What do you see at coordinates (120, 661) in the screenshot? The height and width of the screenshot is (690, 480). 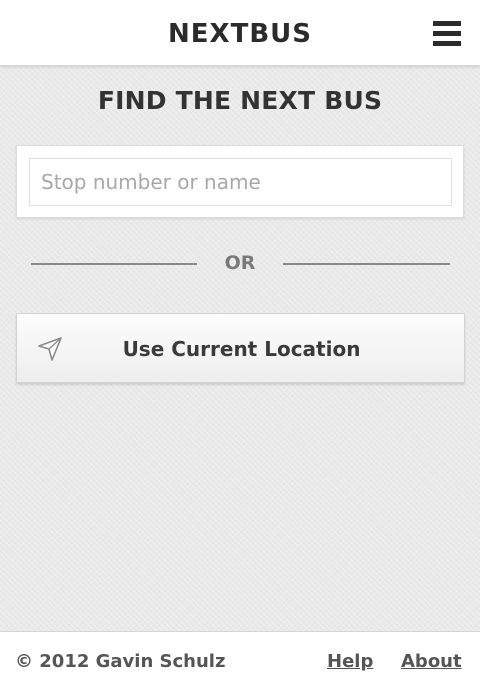 I see `copyright-text: © 2012 Gavin Schulz` at bounding box center [120, 661].